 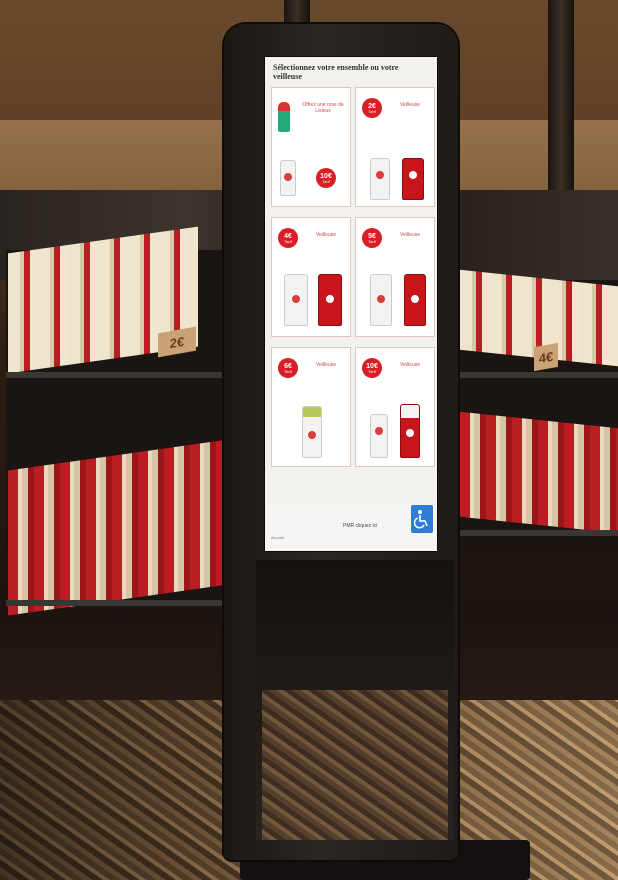 What do you see at coordinates (118, 527) in the screenshot?
I see `candles-lower-left` at bounding box center [118, 527].